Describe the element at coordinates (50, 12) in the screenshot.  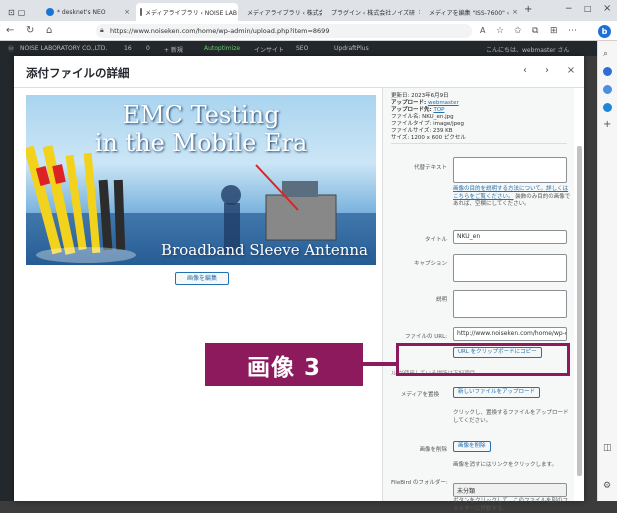
I see `desknets-favicon-icon` at that location.